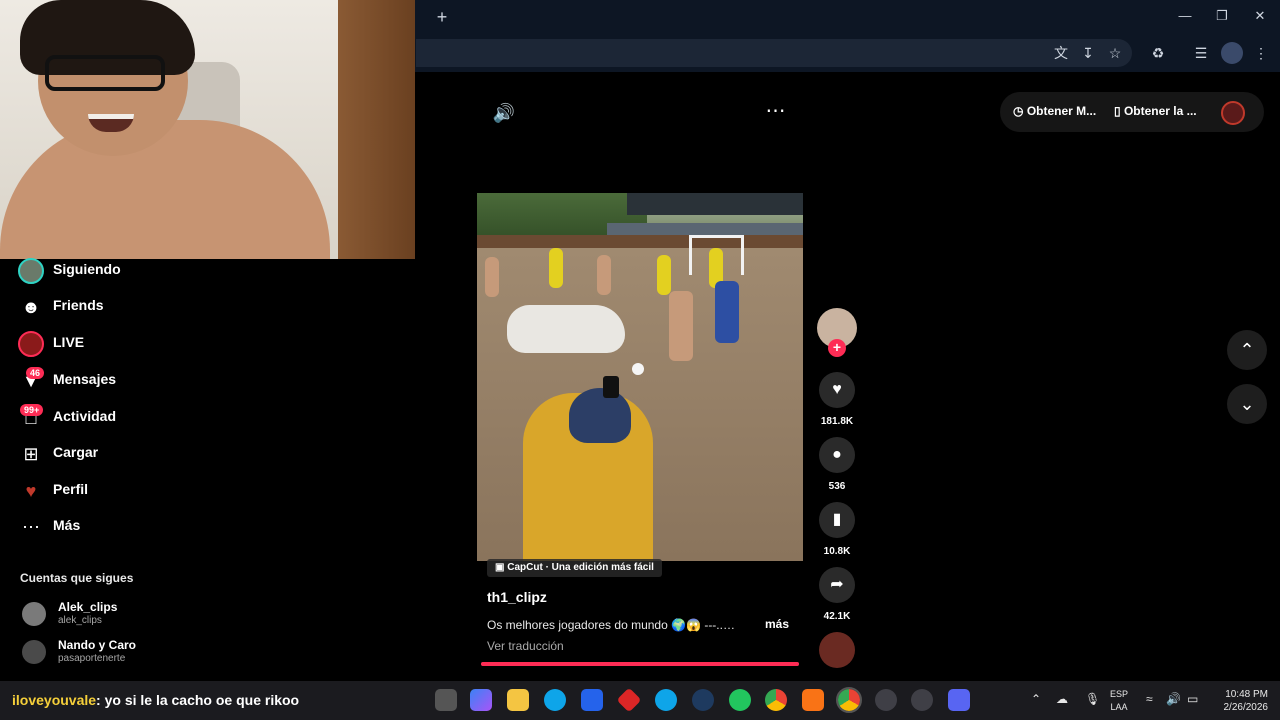  What do you see at coordinates (1261, 53) in the screenshot?
I see `menu-icon: ⋮` at bounding box center [1261, 53].